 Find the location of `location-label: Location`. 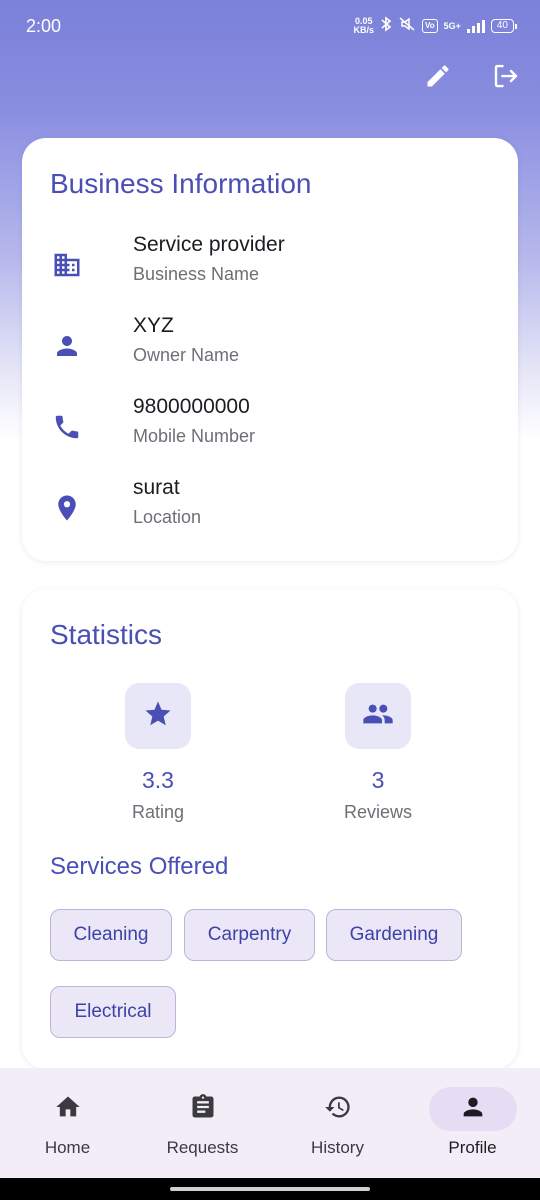

location-label: Location is located at coordinates (167, 517).